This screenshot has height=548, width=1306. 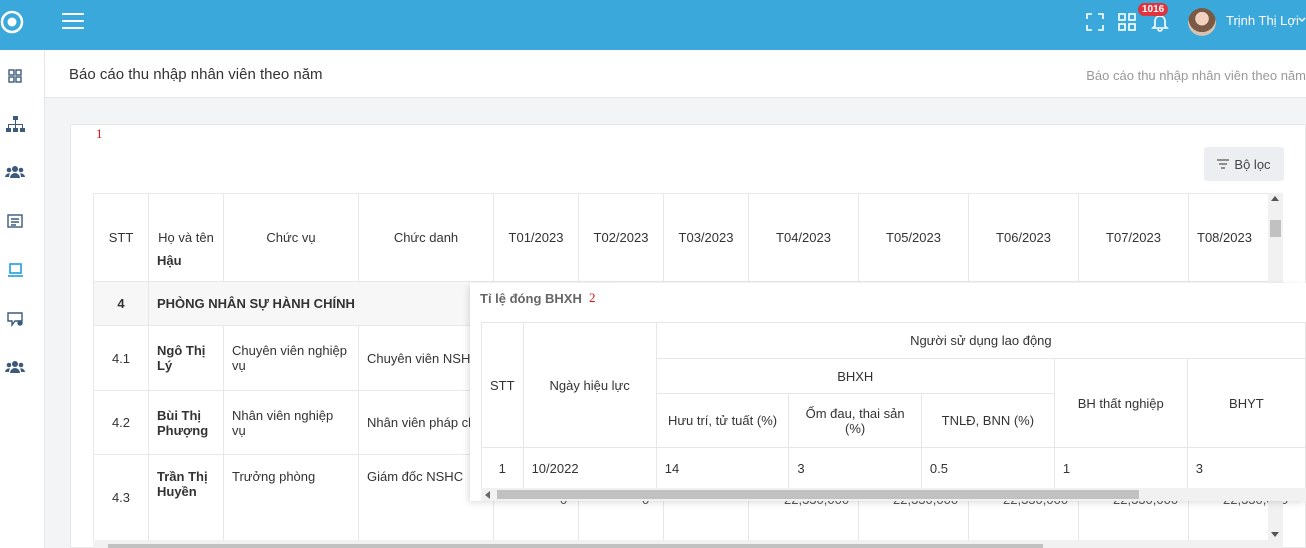 What do you see at coordinates (803, 237) in the screenshot?
I see `header-month: T04/2023` at bounding box center [803, 237].